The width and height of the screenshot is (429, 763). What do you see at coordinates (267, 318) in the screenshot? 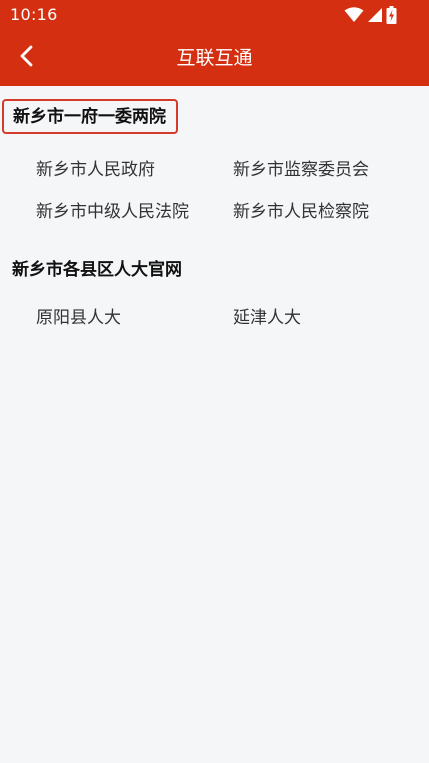
I see `link-yanjin-congress: 延津人大` at bounding box center [267, 318].